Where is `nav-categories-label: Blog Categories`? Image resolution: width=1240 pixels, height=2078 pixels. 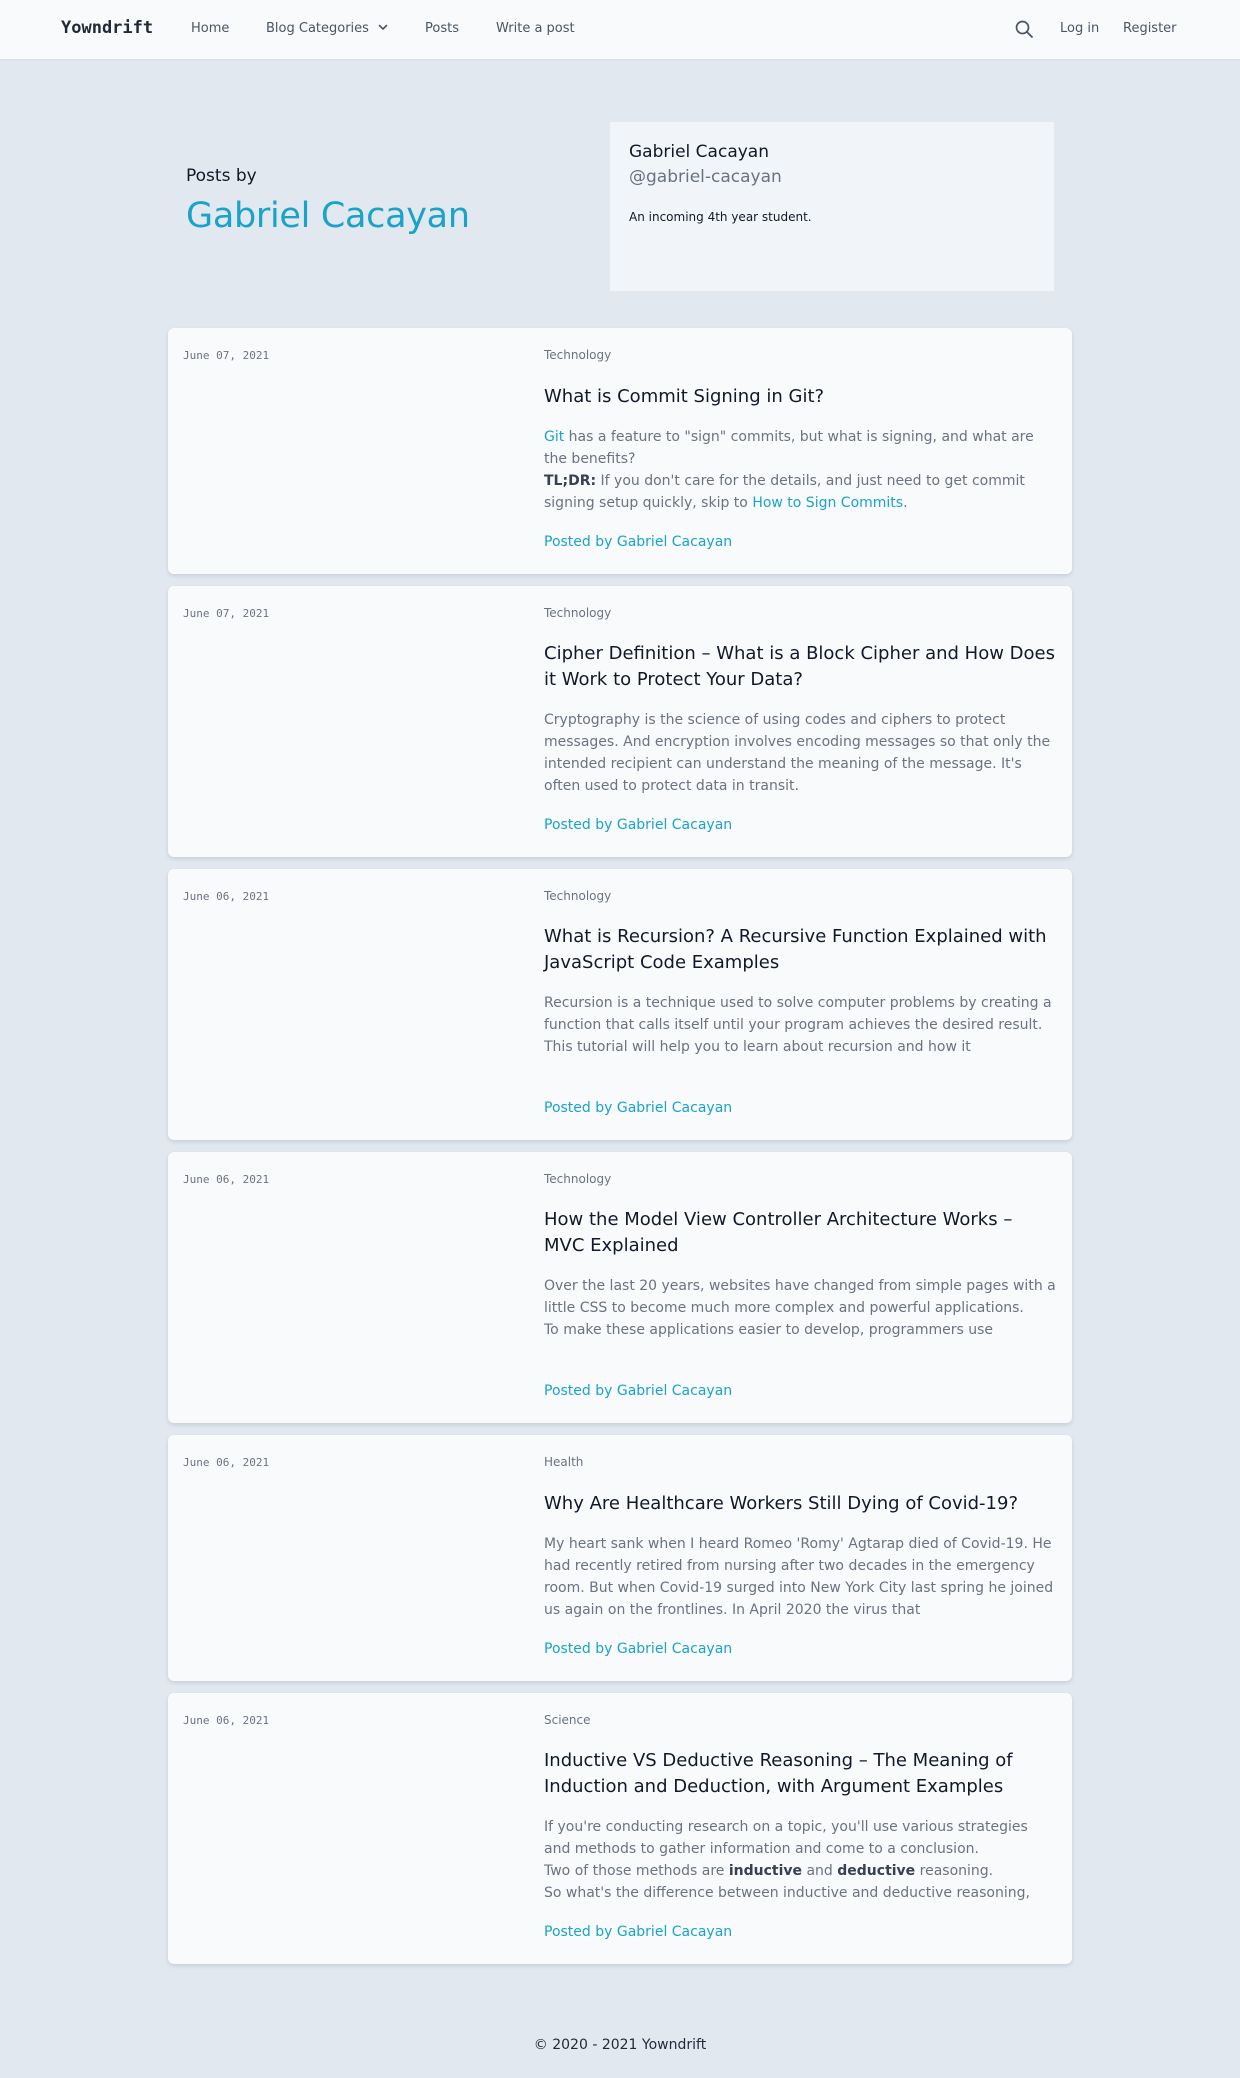
nav-categories-label: Blog Categories is located at coordinates (317, 28).